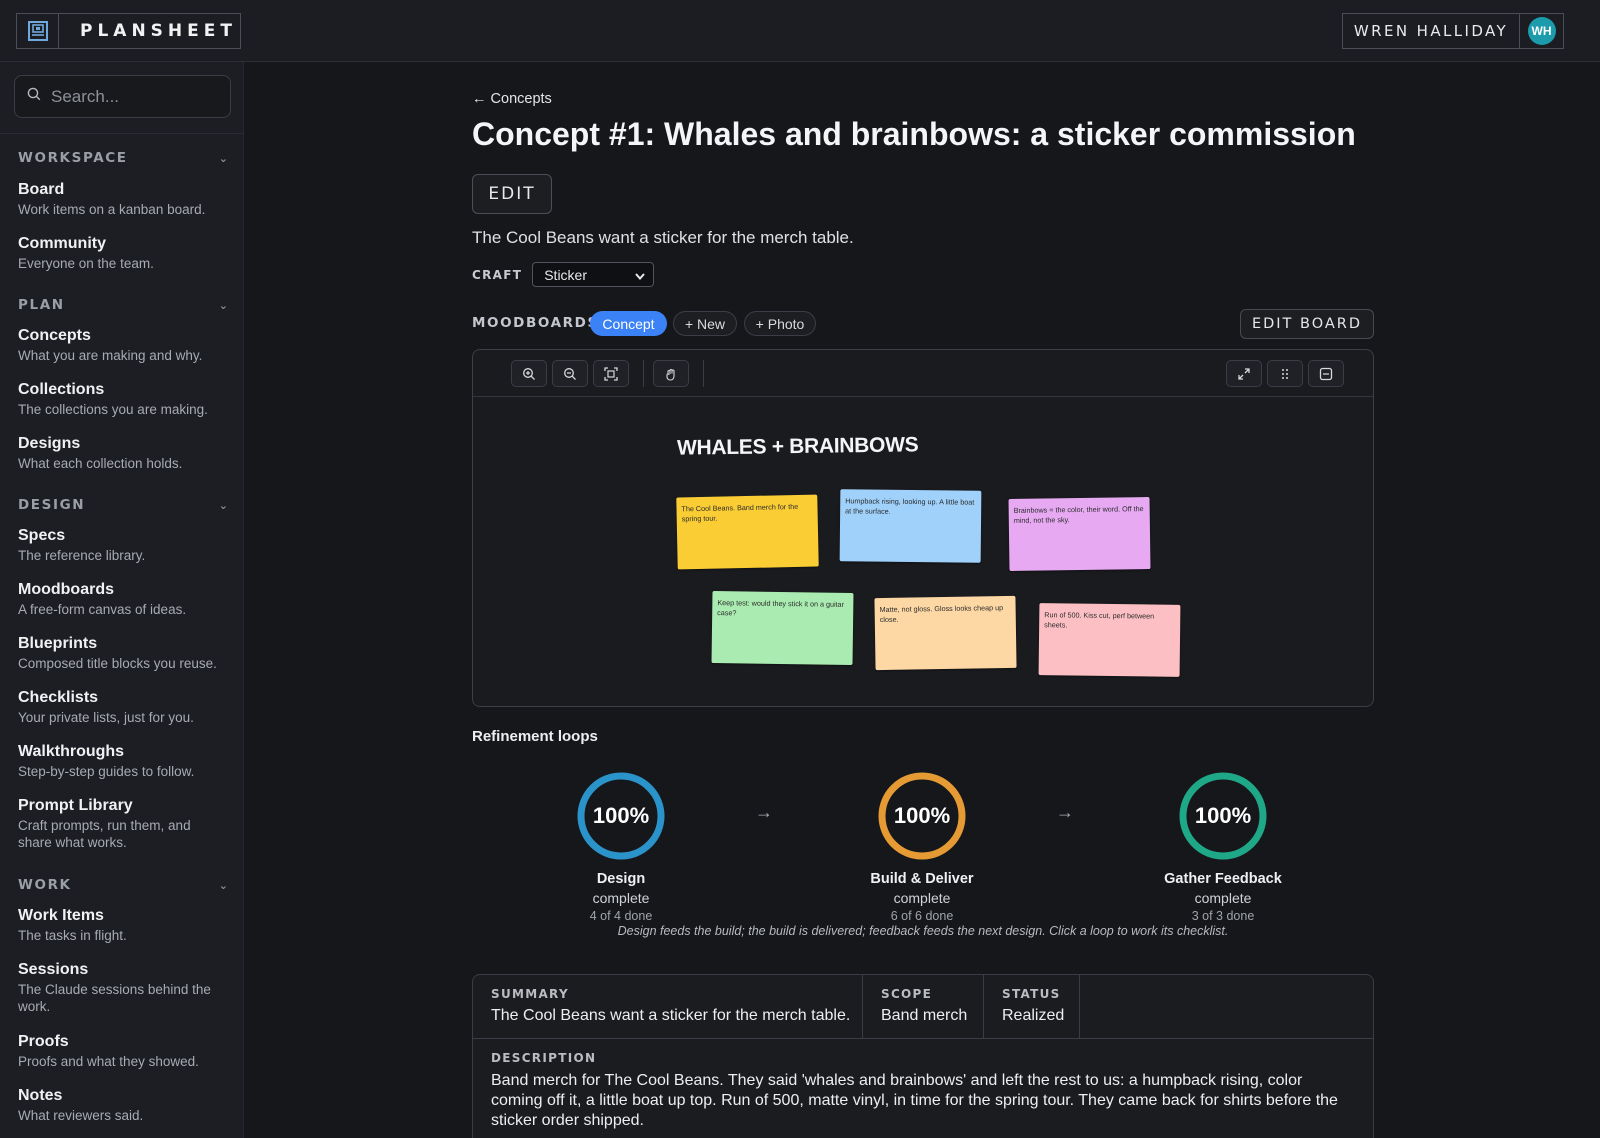  I want to click on back-link: ← Concepts, so click(512, 99).